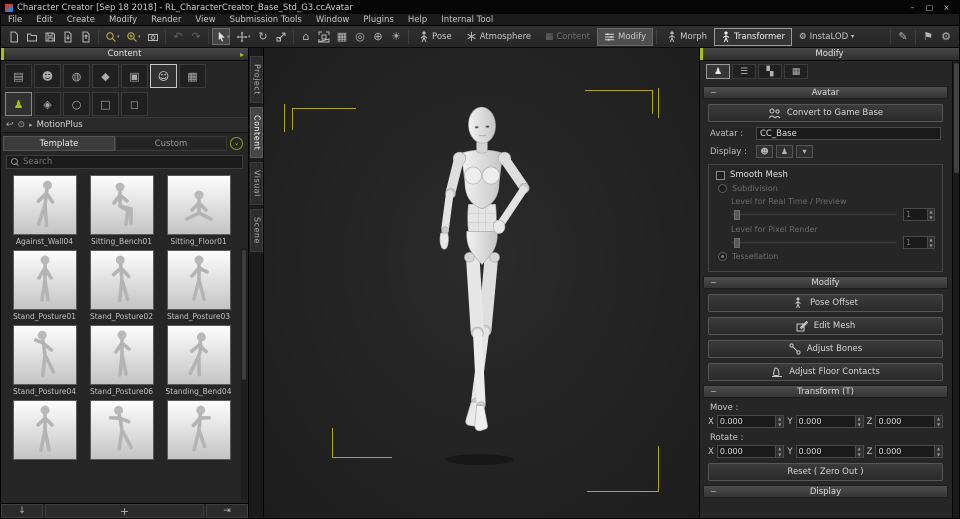  I want to click on morph-category-icon: ◻, so click(134, 104).